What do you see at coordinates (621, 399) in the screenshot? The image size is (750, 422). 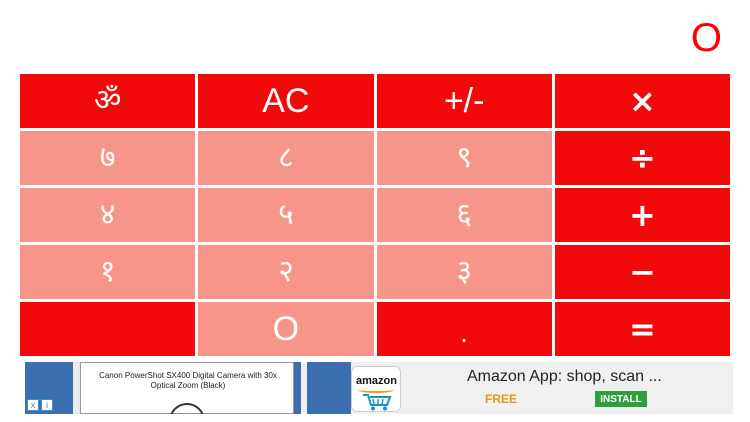 I see `install-button: INSTALL` at bounding box center [621, 399].